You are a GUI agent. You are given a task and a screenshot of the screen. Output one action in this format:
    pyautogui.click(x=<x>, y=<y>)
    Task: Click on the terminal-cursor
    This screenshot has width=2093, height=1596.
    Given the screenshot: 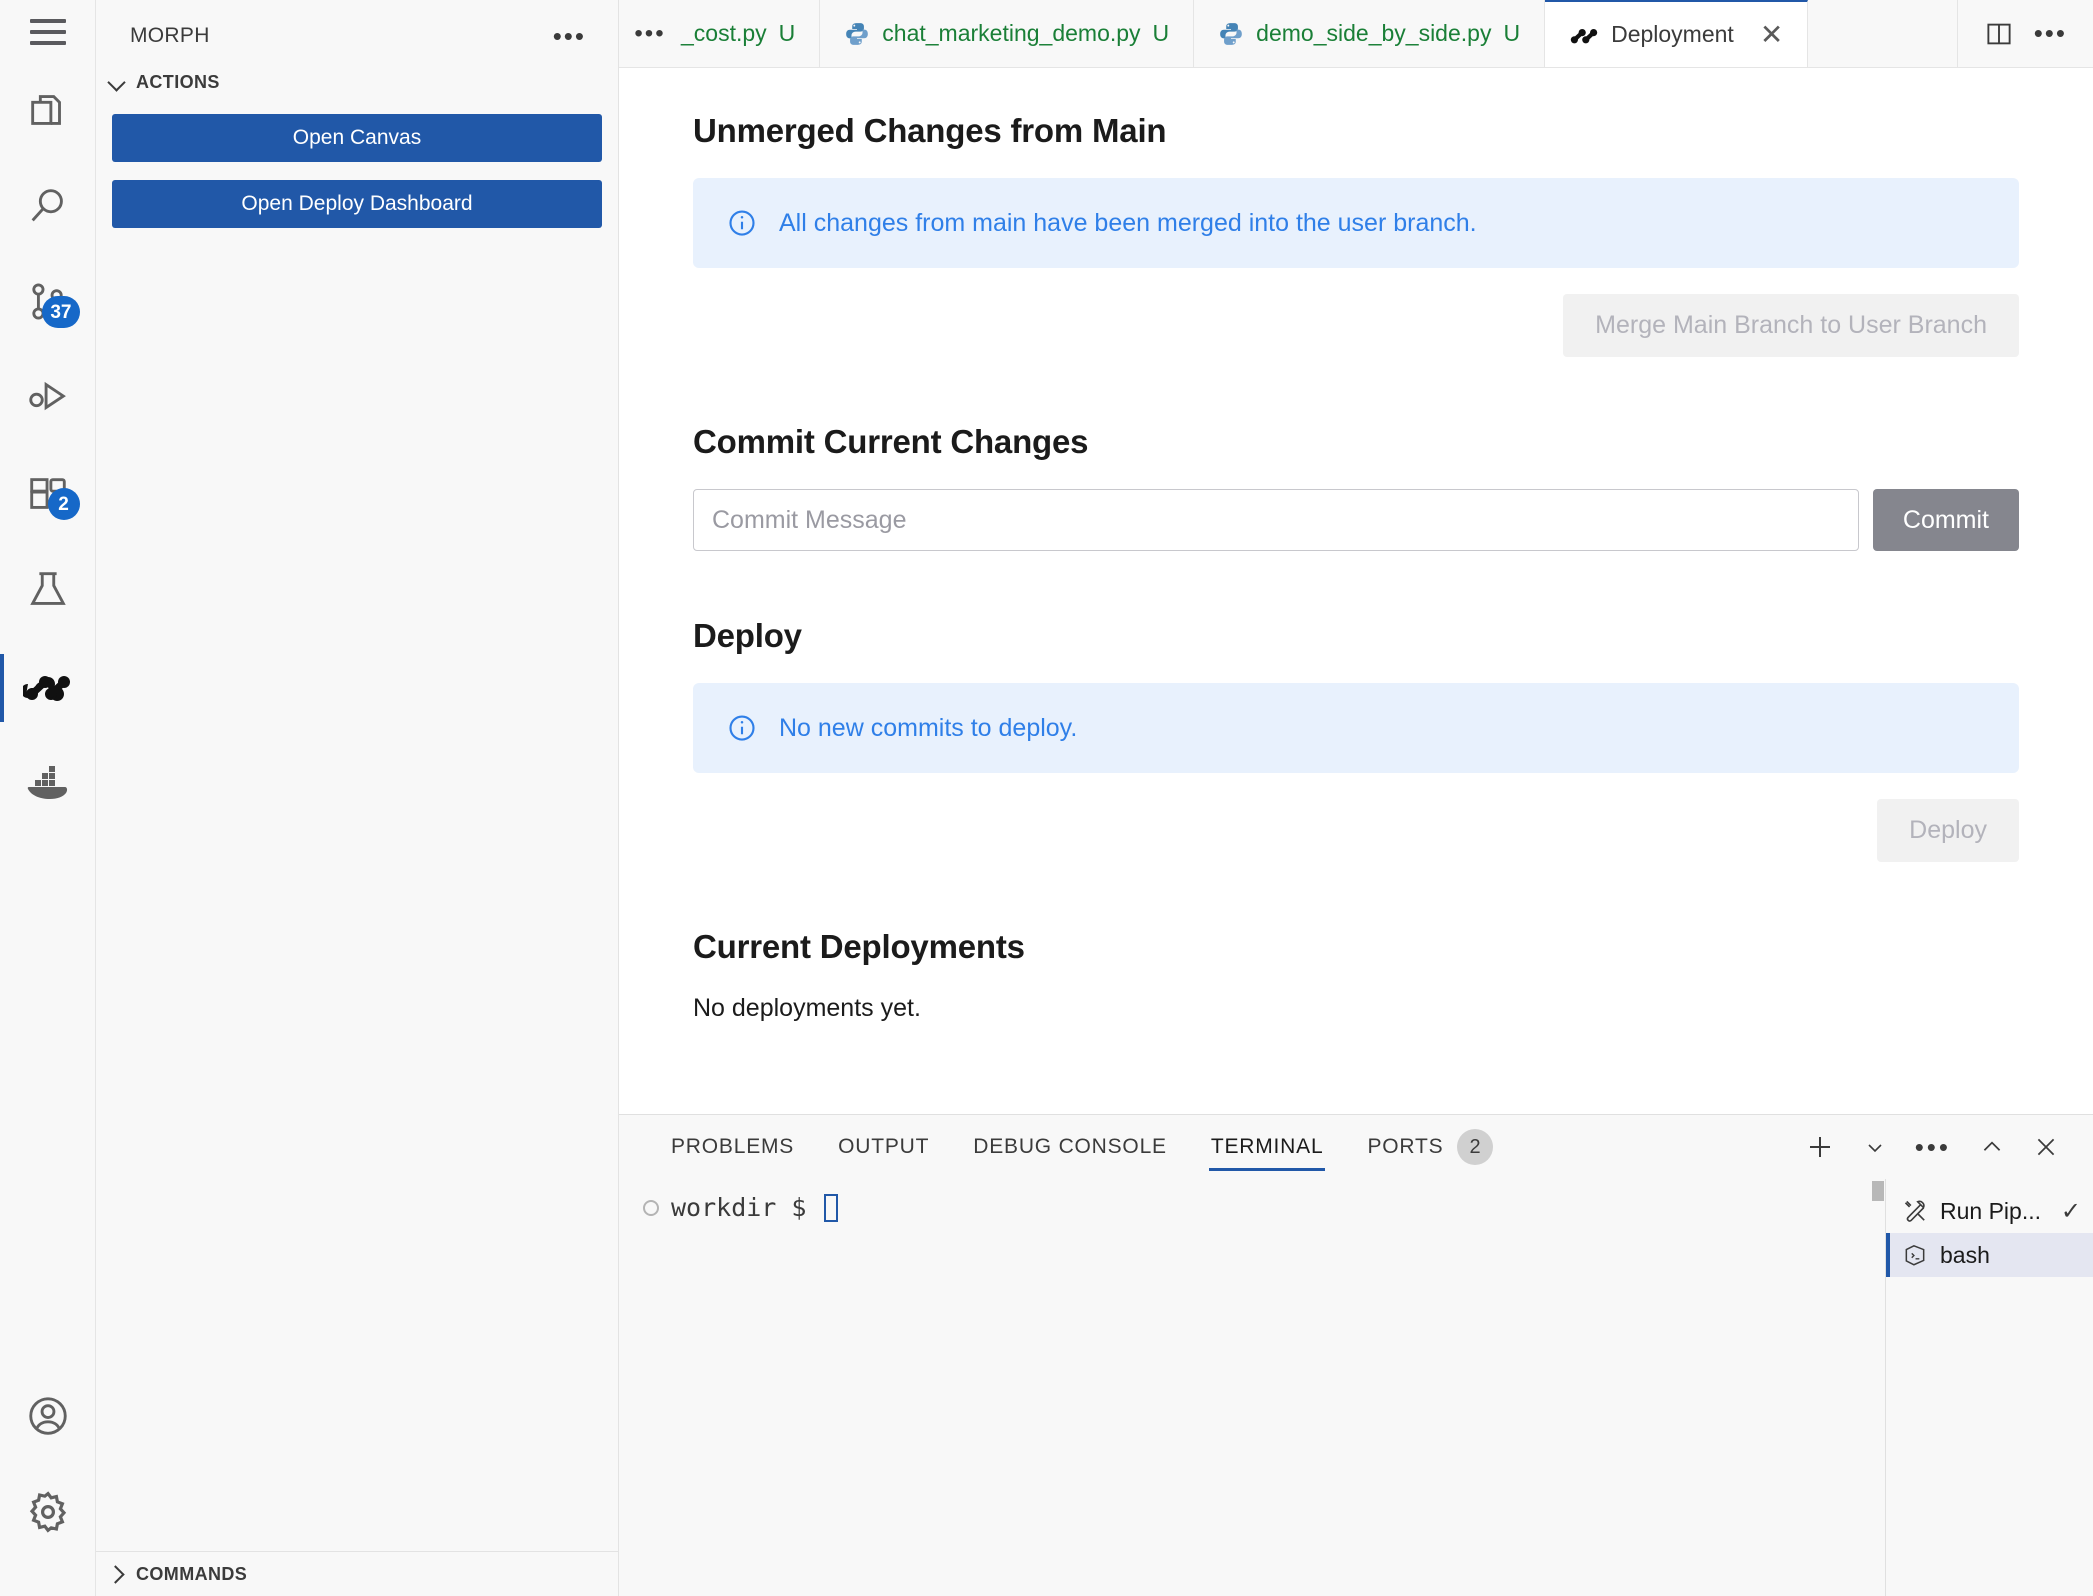 What is the action you would take?
    pyautogui.click(x=831, y=1207)
    